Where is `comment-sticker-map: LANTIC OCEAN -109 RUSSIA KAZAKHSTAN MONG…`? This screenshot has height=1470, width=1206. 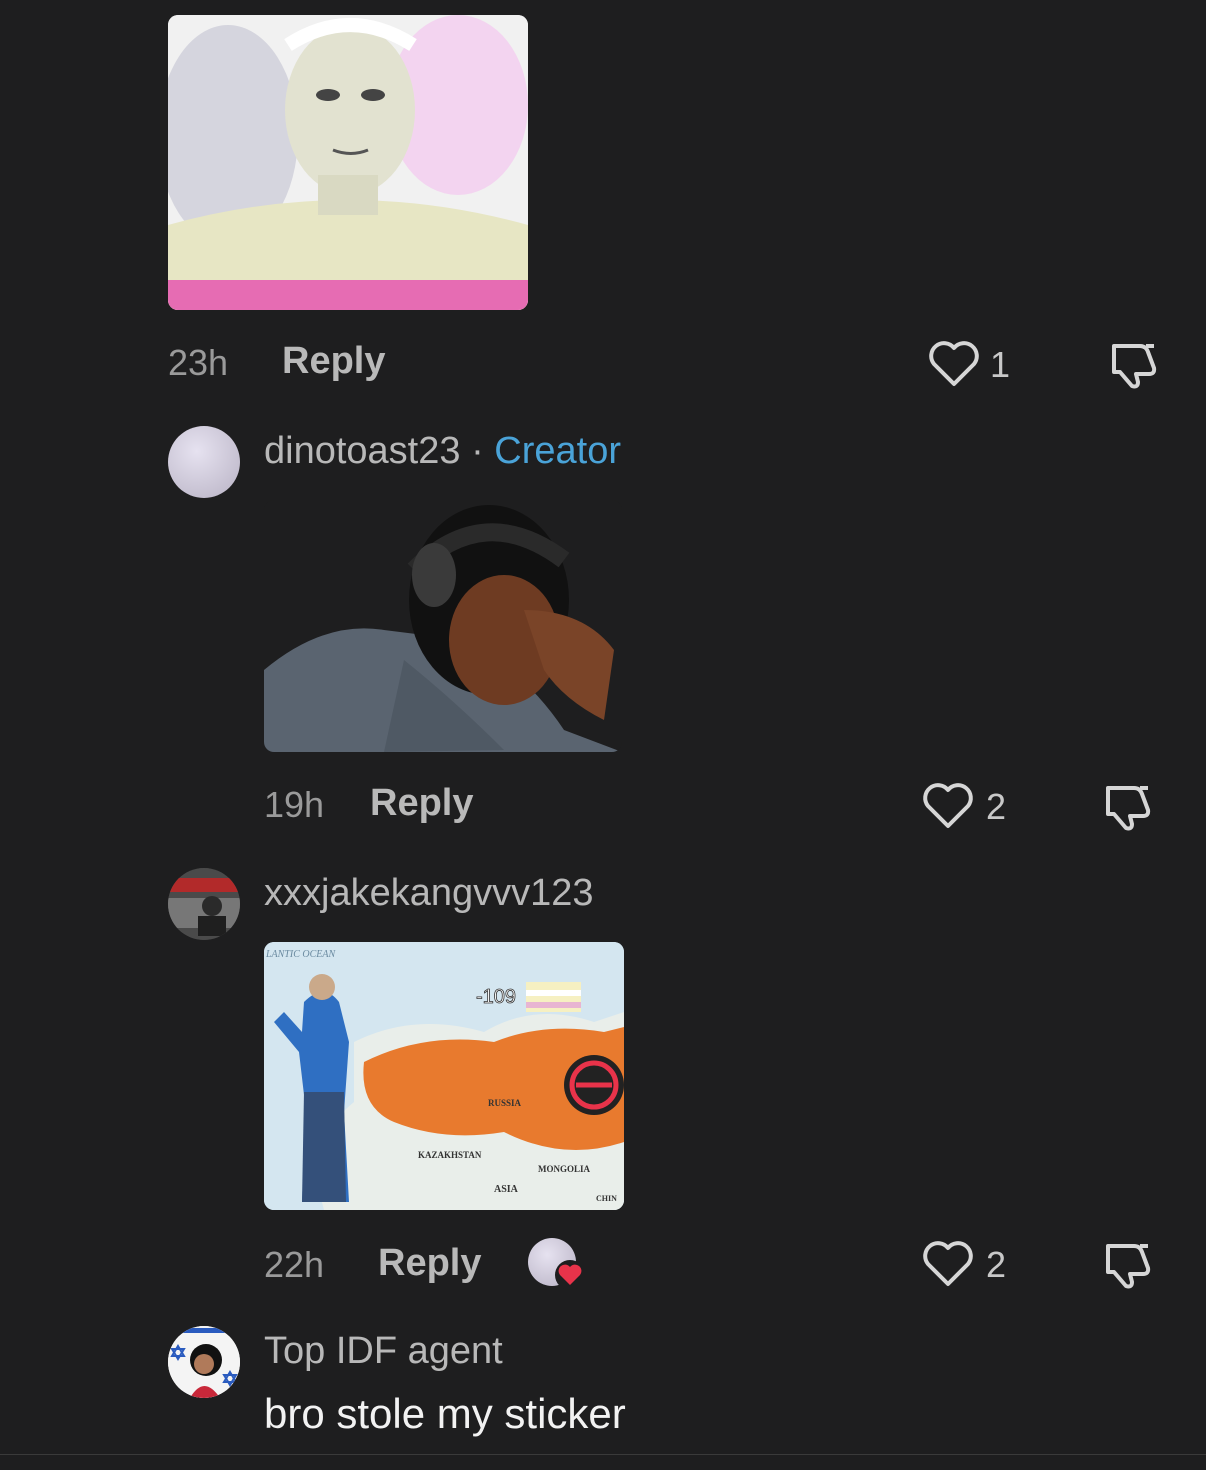
comment-sticker-map: LANTIC OCEAN -109 RUSSIA KAZAKHSTAN MONG… is located at coordinates (444, 1076).